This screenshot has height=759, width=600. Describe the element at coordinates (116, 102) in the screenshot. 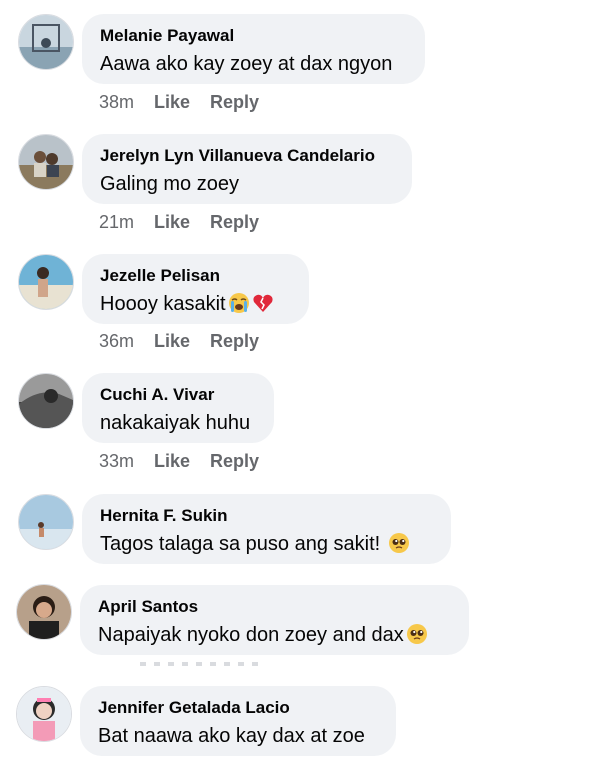

I see `comment-time: 38m` at that location.